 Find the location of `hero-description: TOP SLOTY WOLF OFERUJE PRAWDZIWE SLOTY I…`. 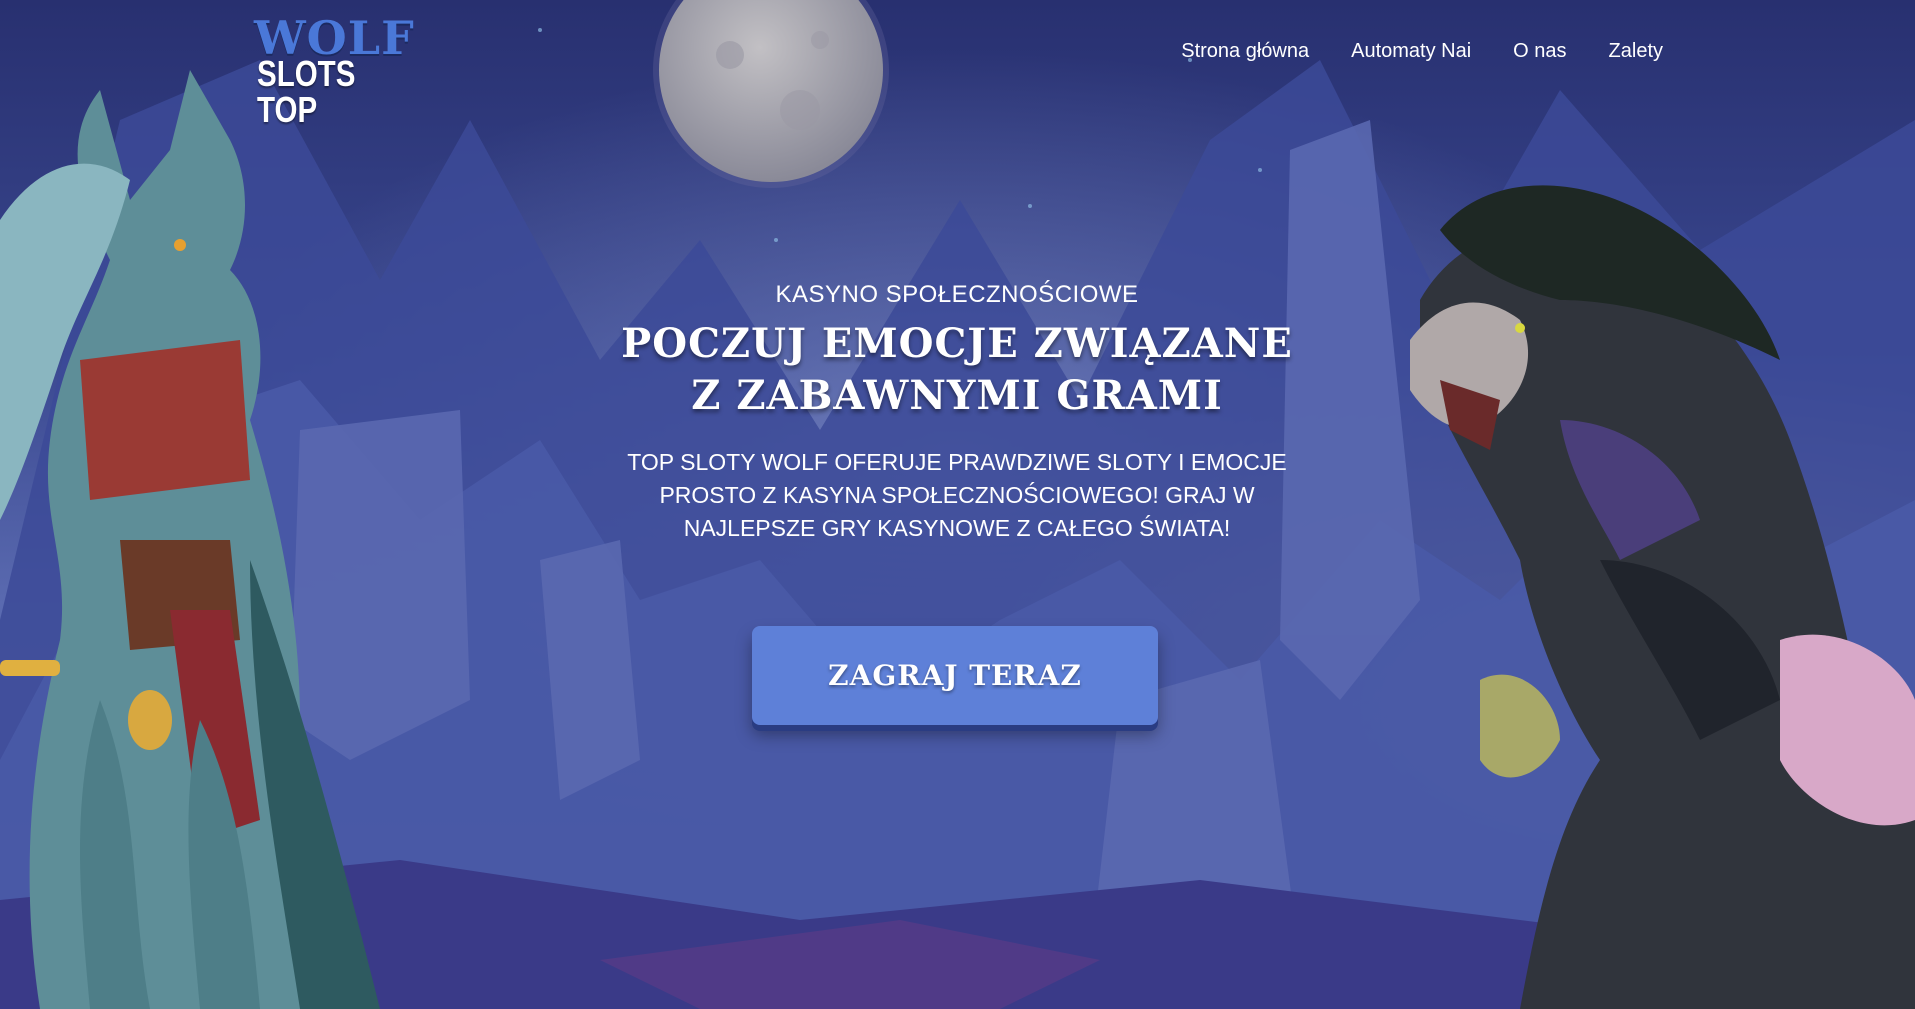

hero-description: TOP SLOTY WOLF OFERUJE PRAWDZIWE SLOTY I… is located at coordinates (957, 495).